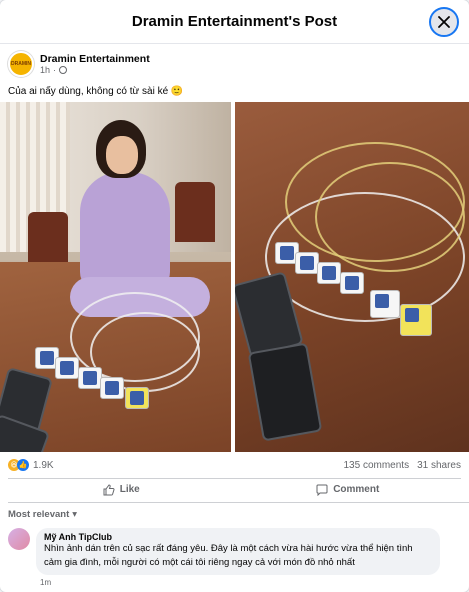 Image resolution: width=469 pixels, height=592 pixels. Describe the element at coordinates (95, 59) in the screenshot. I see `post-author: Dramin Entertainment` at that location.